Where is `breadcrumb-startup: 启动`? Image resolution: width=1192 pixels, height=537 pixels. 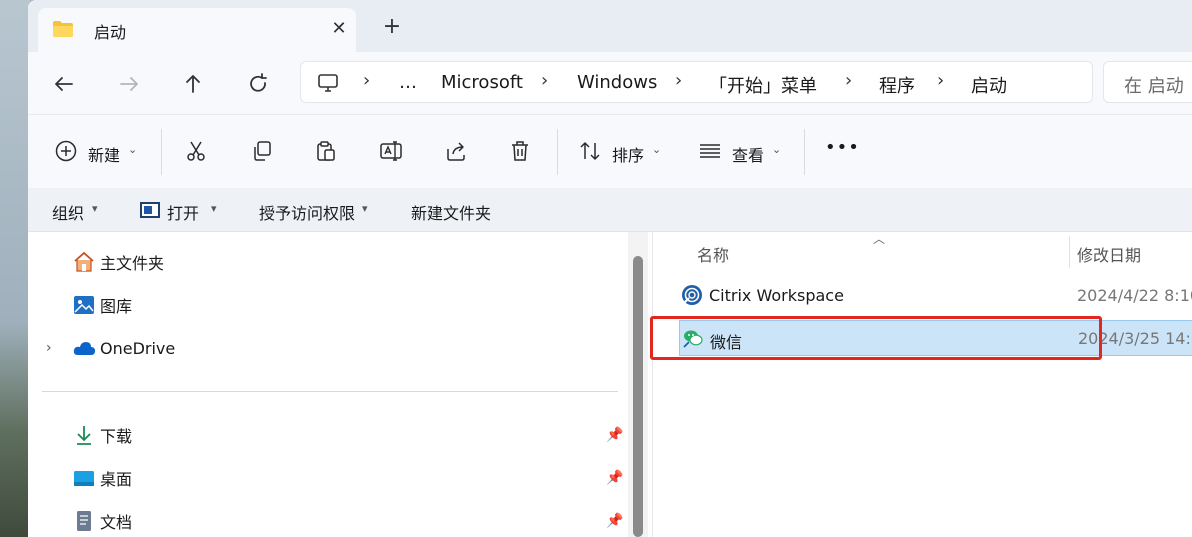
breadcrumb-startup: 启动 is located at coordinates (989, 85).